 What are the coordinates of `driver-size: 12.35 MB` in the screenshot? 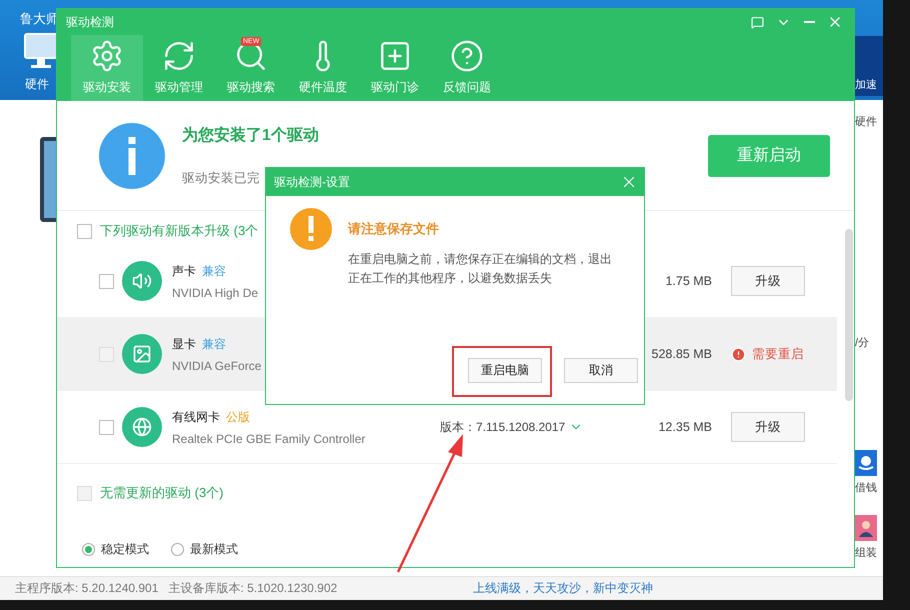 It's located at (684, 427).